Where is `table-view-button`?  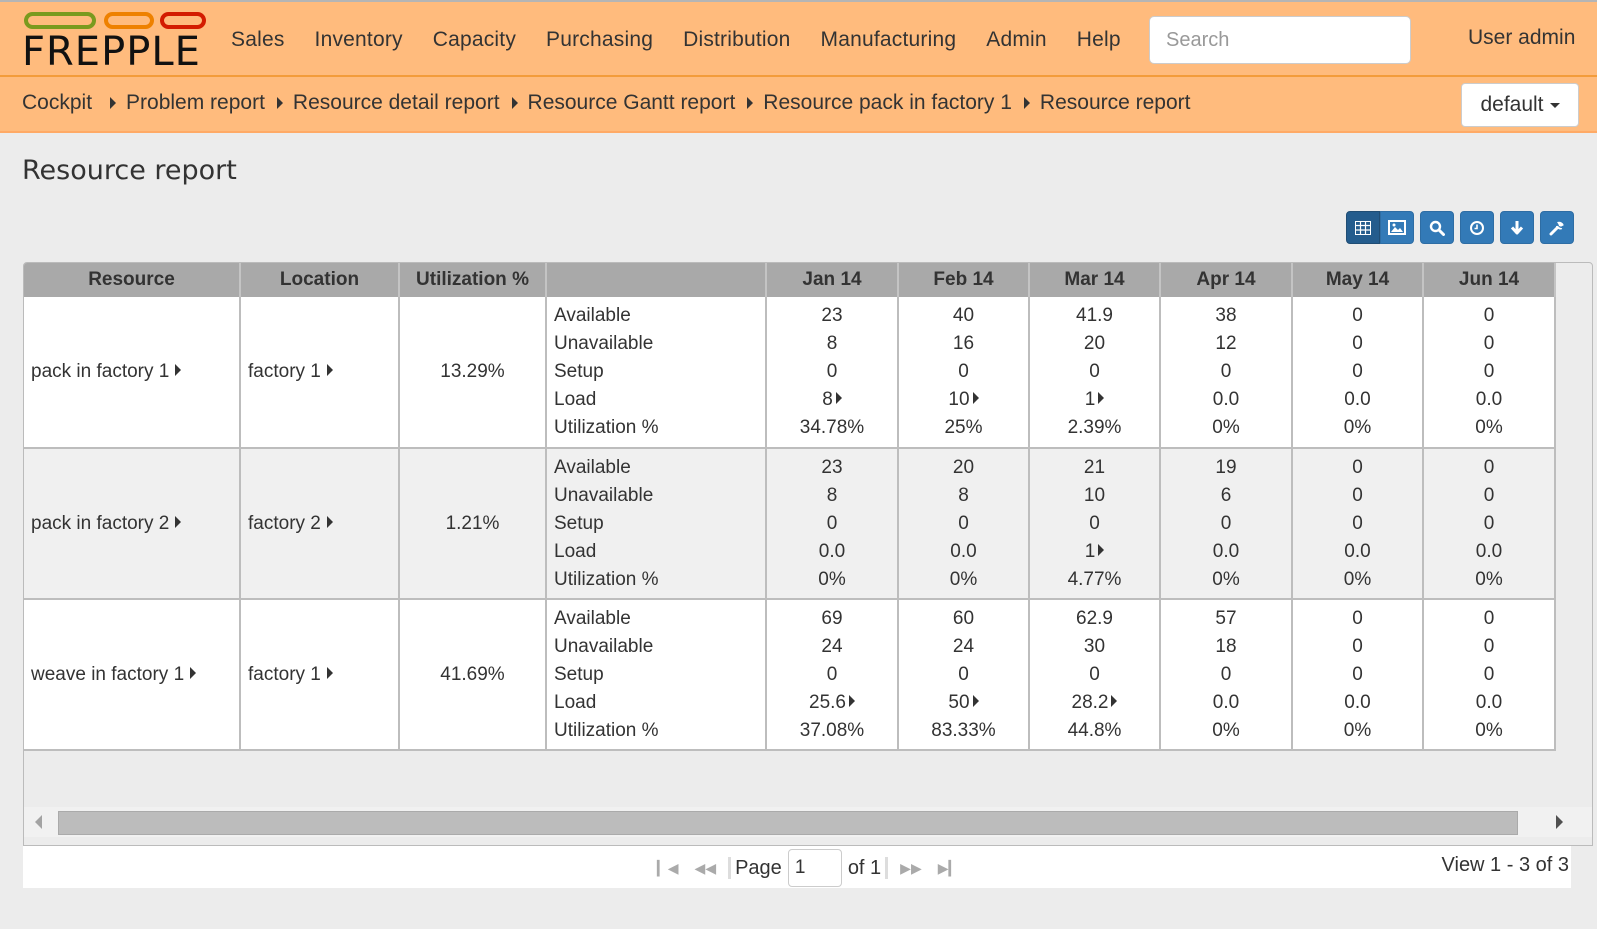
table-view-button is located at coordinates (1363, 227).